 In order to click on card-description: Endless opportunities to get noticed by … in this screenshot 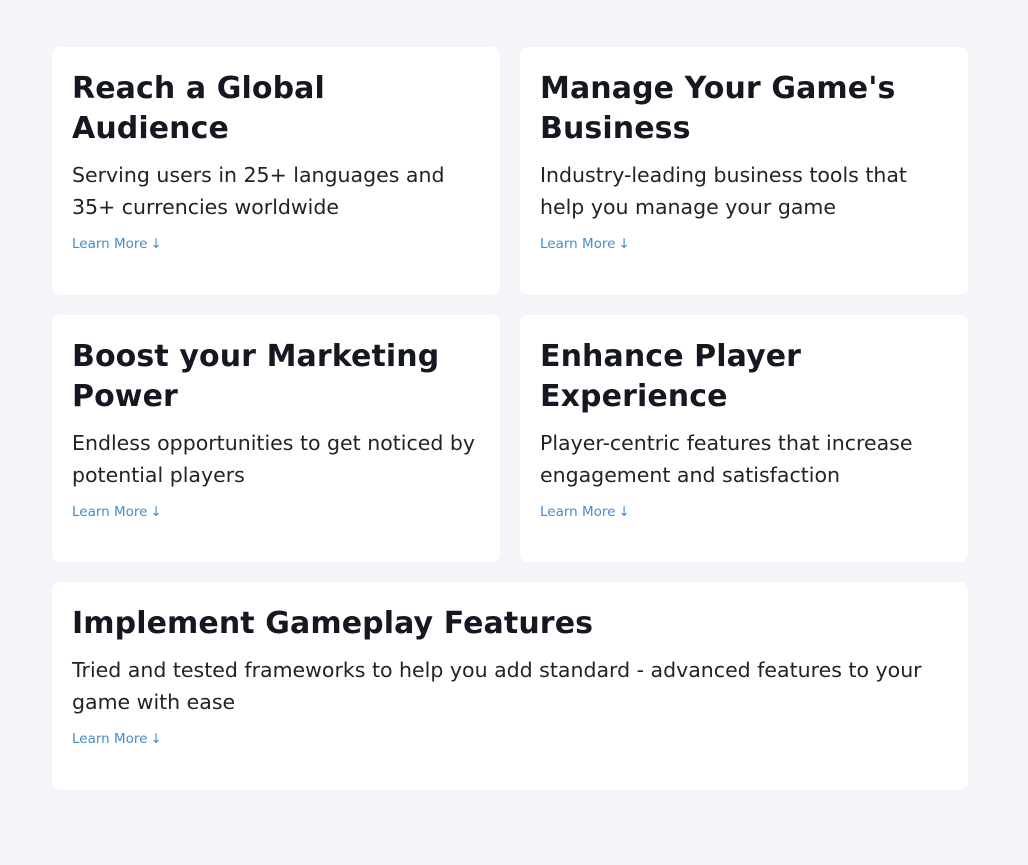, I will do `click(274, 459)`.